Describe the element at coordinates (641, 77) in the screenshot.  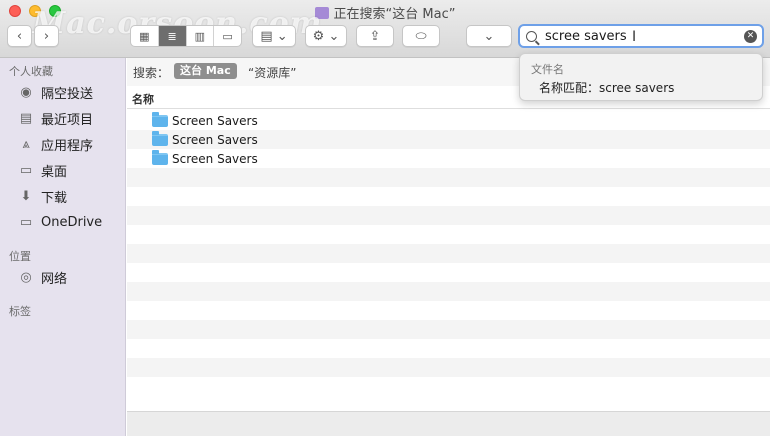
I see `search-suggestions-menu: 文件名 名称匹配：scree savers` at that location.